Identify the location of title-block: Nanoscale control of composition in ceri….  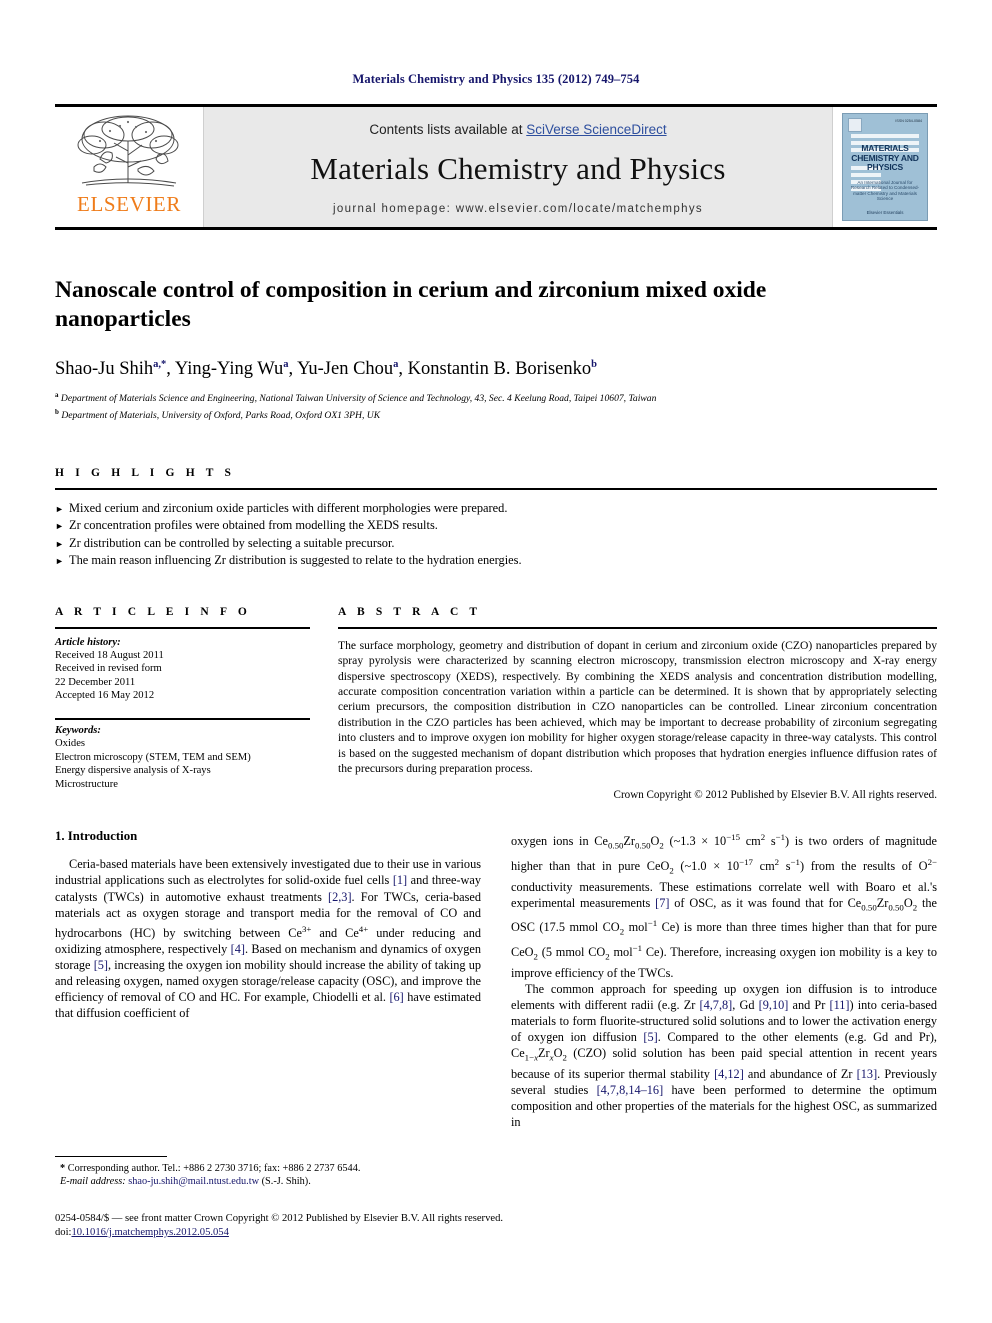
(496, 349).